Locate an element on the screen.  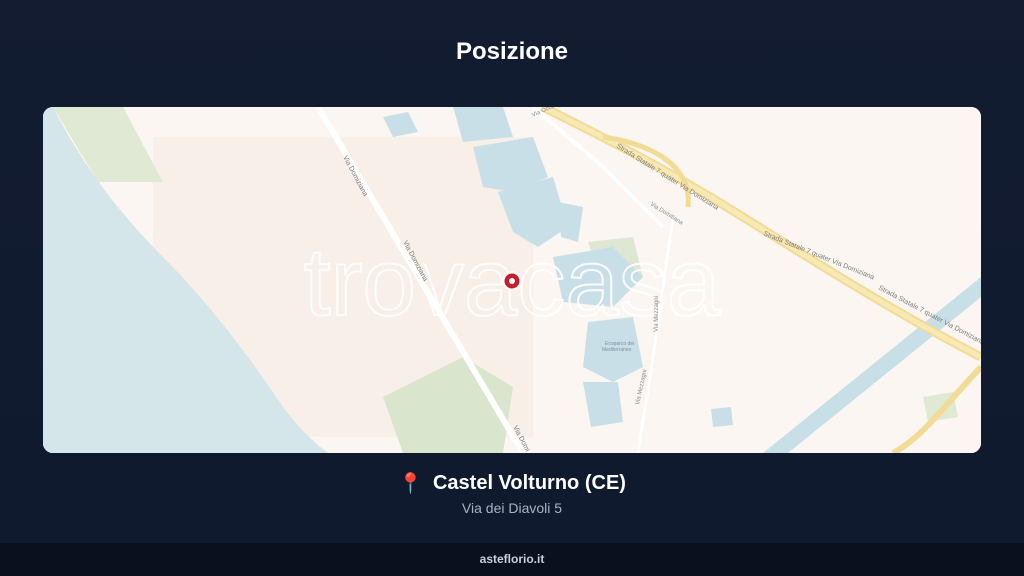
location-city: Castel Volturno (CE) is located at coordinates (529, 483).